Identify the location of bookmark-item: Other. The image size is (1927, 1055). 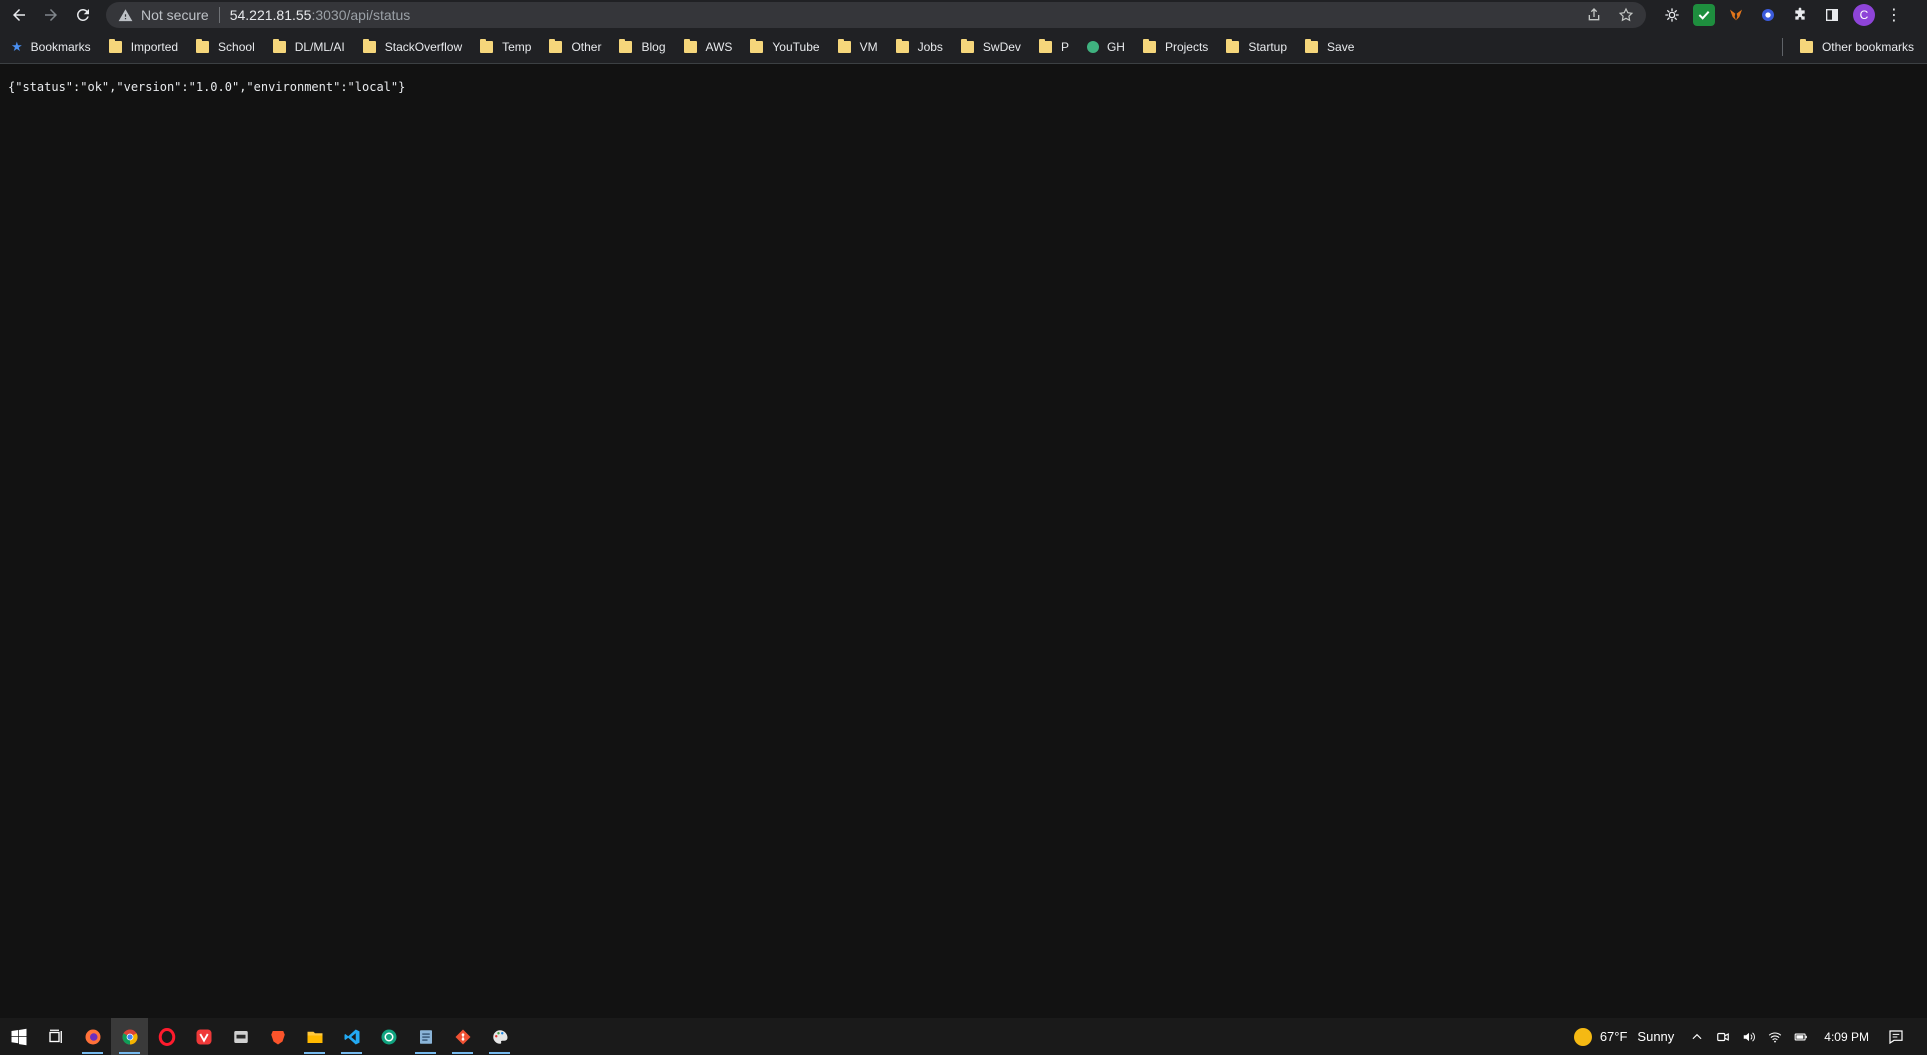
(575, 47).